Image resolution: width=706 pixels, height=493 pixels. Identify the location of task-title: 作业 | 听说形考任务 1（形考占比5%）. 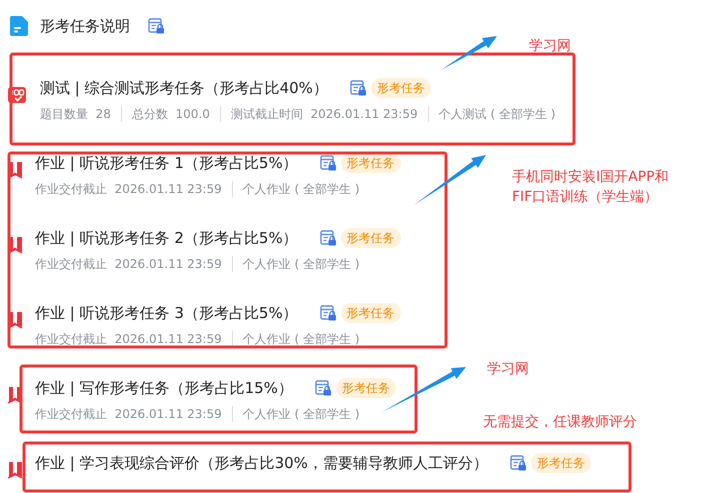
(166, 163).